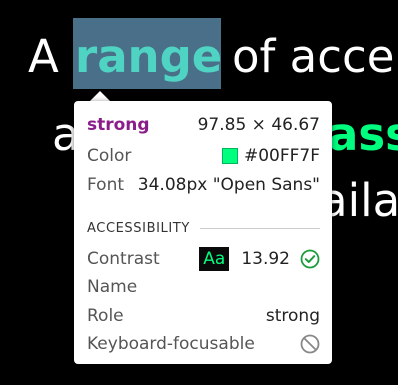 The width and height of the screenshot is (398, 385). Describe the element at coordinates (265, 259) in the screenshot. I see `contrast-value: 13.92` at that location.